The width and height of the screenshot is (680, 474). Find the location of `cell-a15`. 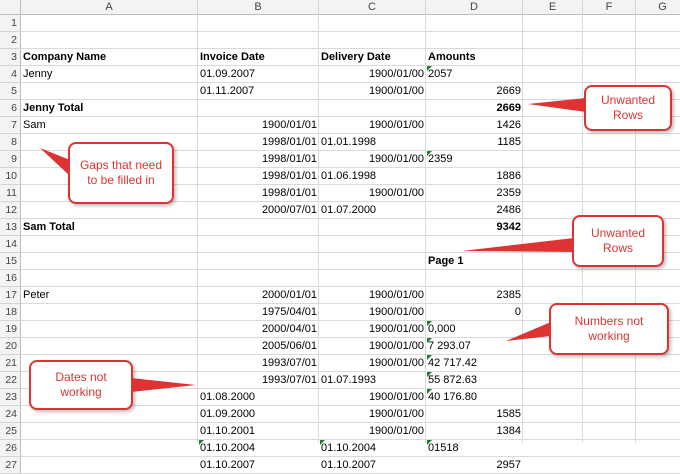

cell-a15 is located at coordinates (109, 261).